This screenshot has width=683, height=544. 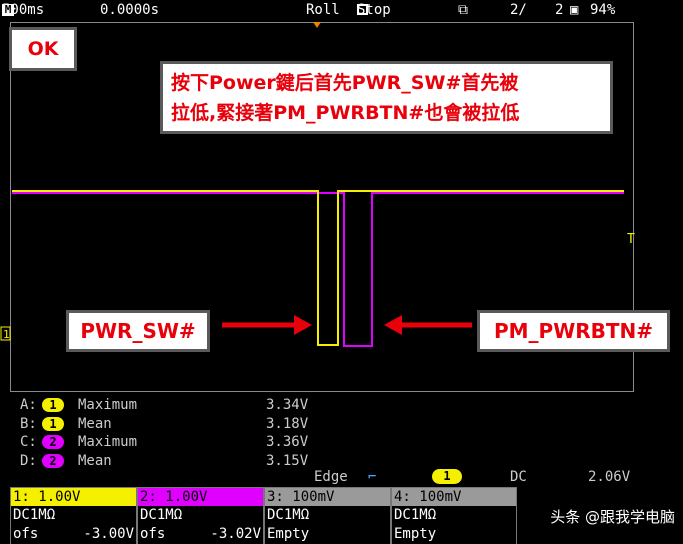 What do you see at coordinates (235, 534) in the screenshot?
I see `offset-value: -3.02V` at bounding box center [235, 534].